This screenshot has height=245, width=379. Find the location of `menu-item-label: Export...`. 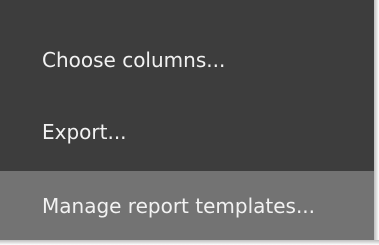

menu-item-label: Export... is located at coordinates (84, 132).